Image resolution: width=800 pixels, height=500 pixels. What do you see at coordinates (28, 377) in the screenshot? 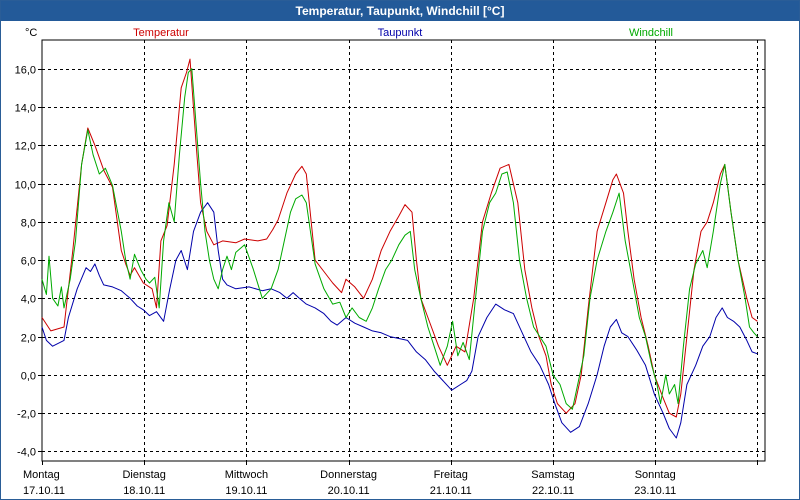
I see `y-tick-label: 0,0` at bounding box center [28, 377].